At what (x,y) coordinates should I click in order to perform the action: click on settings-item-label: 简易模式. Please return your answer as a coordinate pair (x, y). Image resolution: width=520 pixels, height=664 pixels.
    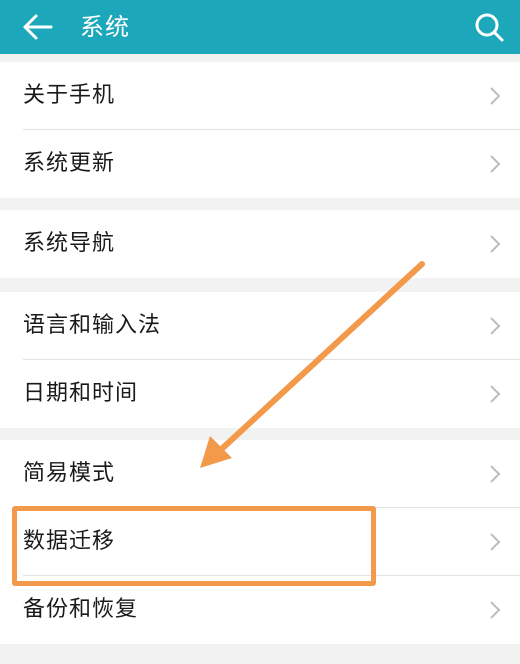
    Looking at the image, I should click on (69, 473).